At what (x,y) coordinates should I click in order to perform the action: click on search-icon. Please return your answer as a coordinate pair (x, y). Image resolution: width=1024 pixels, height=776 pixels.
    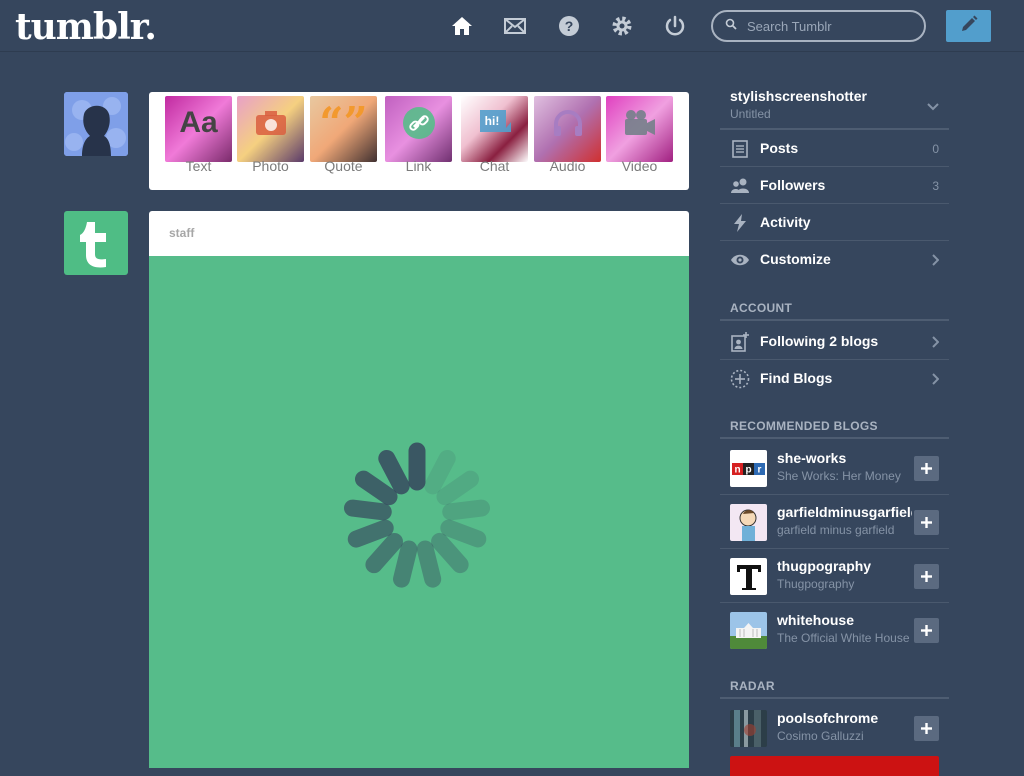
    Looking at the image, I should click on (731, 26).